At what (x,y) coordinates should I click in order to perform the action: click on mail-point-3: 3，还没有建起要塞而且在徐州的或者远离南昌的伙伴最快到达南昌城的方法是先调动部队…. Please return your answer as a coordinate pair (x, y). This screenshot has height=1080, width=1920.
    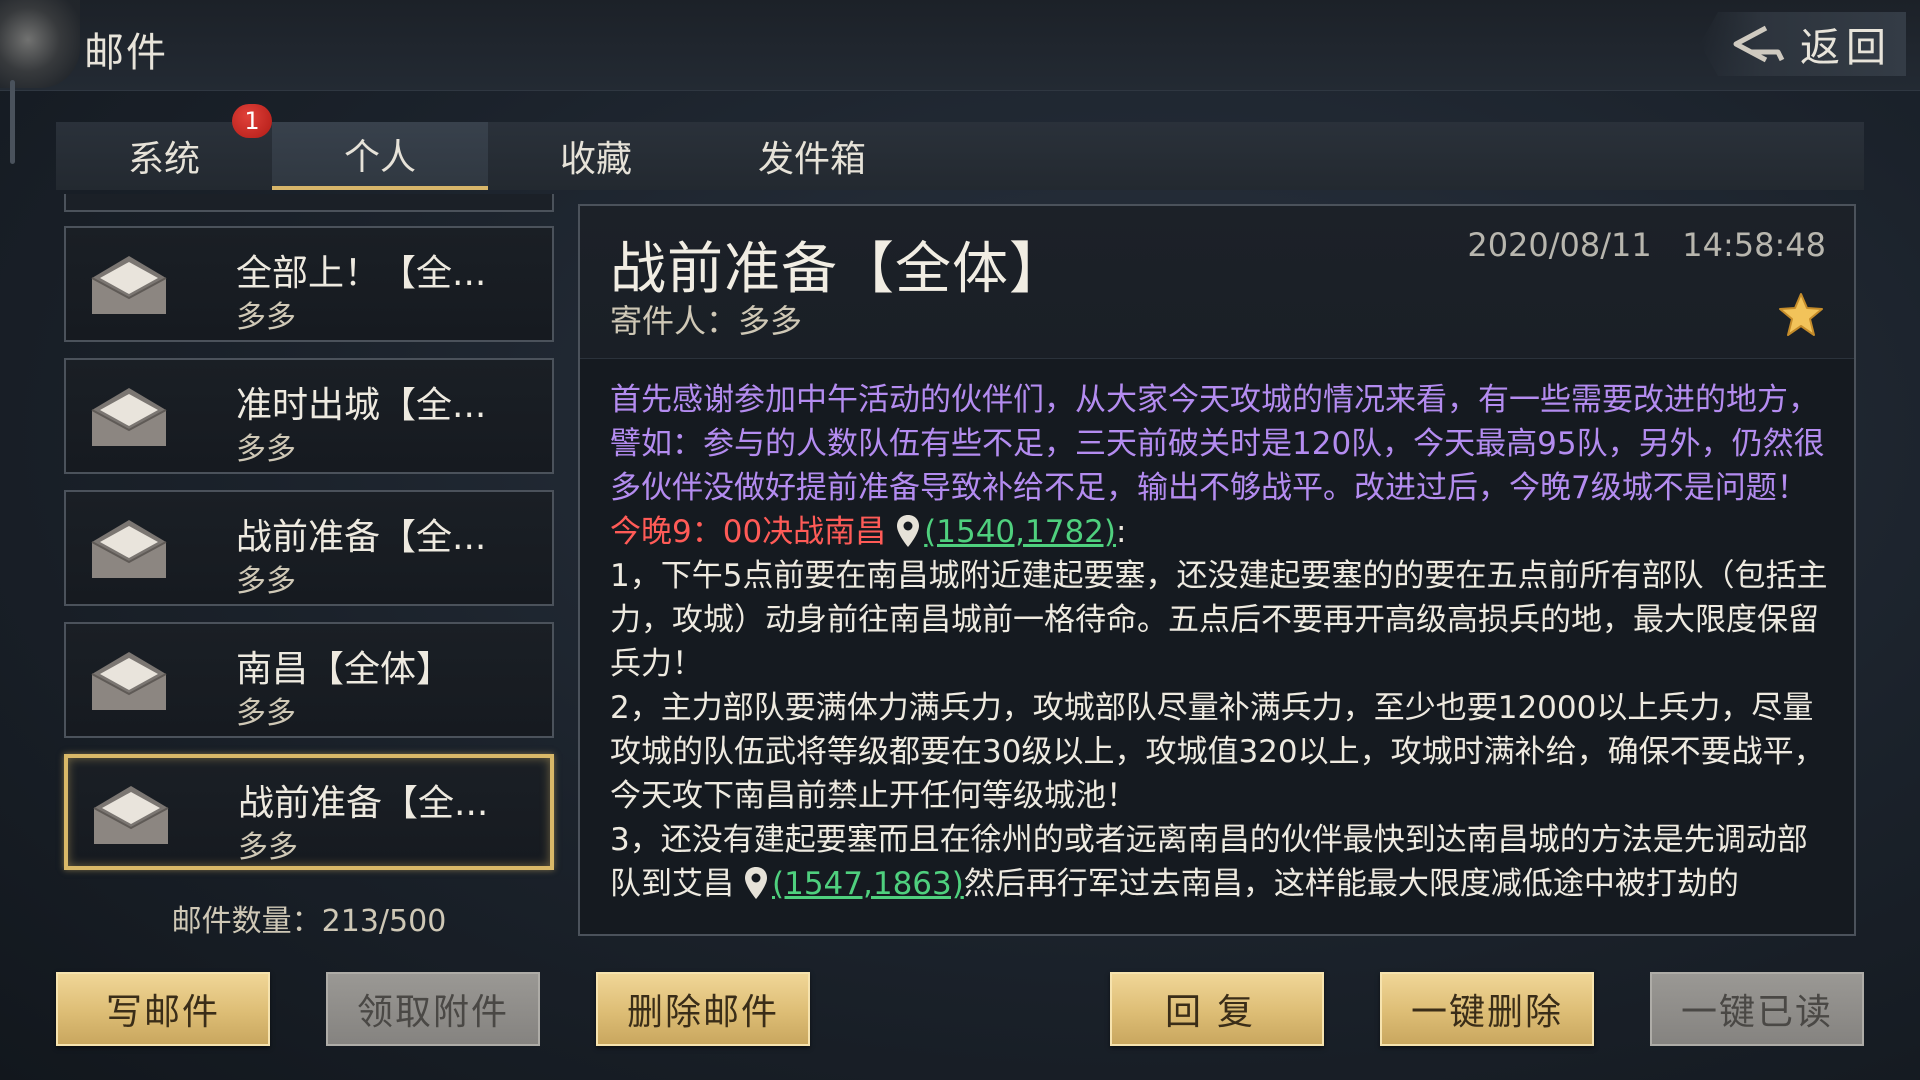
    Looking at the image, I should click on (1220, 862).